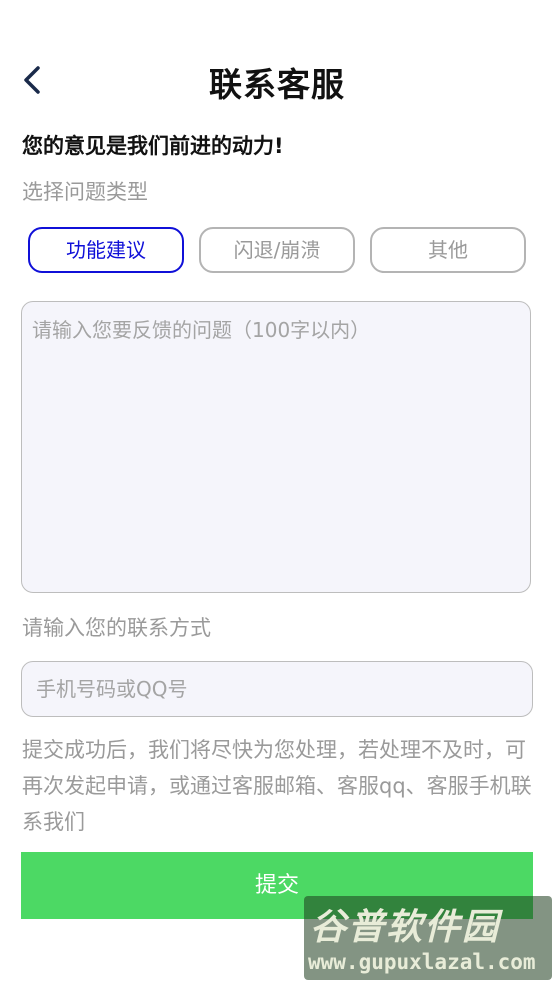 The width and height of the screenshot is (554, 984). I want to click on page-title: 联系客服, so click(277, 84).